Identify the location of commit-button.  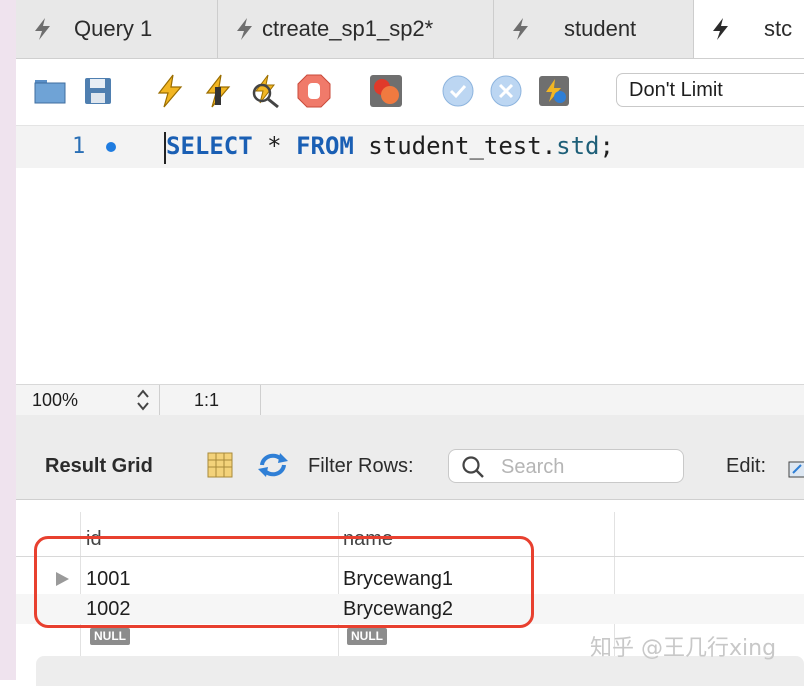
(458, 91).